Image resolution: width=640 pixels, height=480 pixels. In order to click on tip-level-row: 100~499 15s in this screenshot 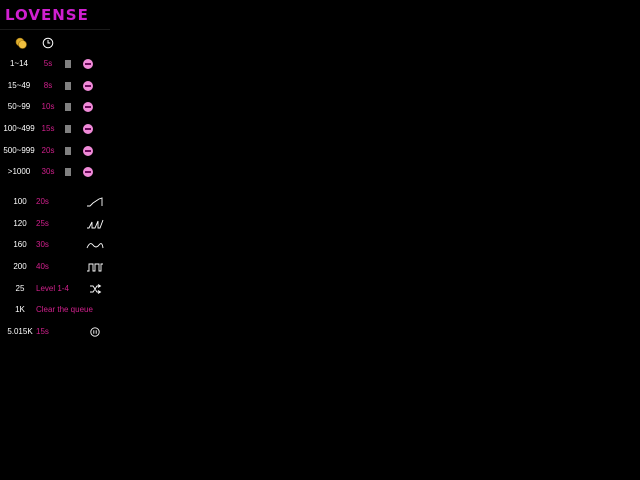, I will do `click(55, 129)`.